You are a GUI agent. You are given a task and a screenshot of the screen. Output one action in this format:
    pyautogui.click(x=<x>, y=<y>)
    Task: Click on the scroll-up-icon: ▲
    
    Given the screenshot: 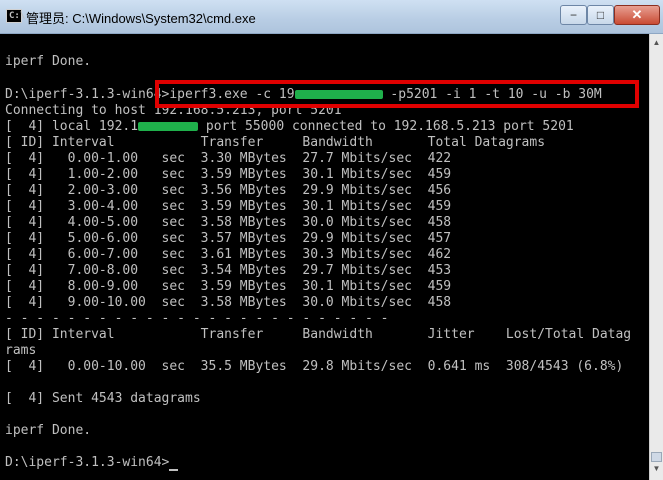 What is the action you would take?
    pyautogui.click(x=656, y=43)
    